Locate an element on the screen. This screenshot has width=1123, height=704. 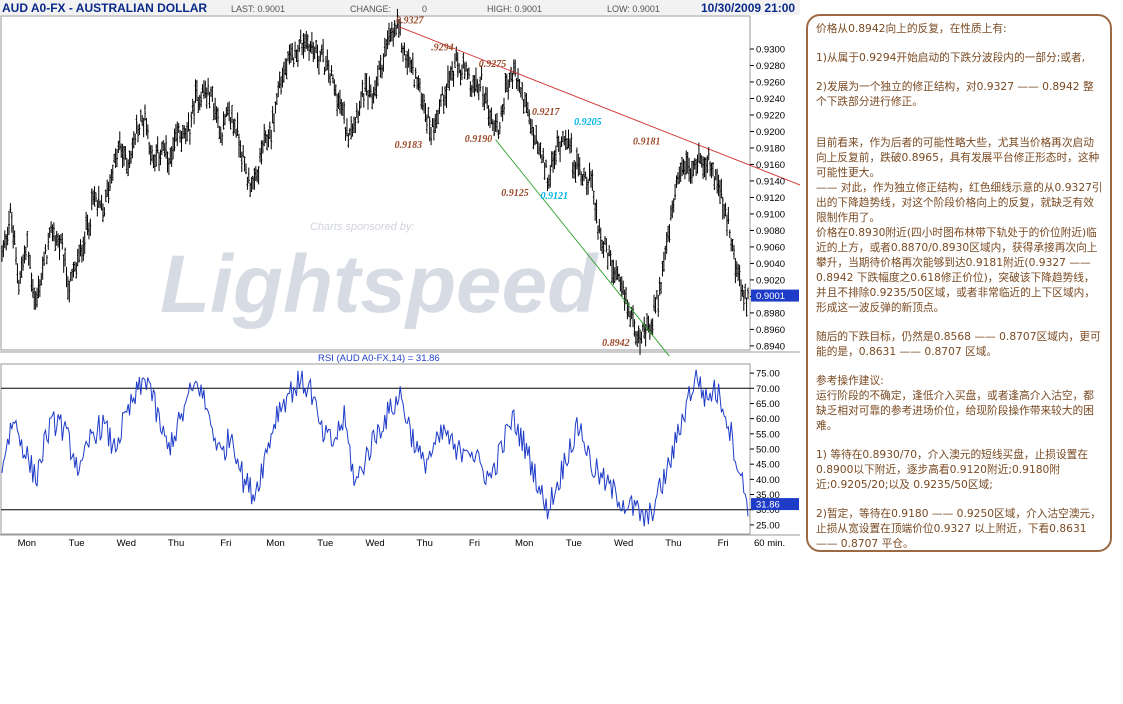
price-y-tick-label: 0.9280 is located at coordinates (770, 66).